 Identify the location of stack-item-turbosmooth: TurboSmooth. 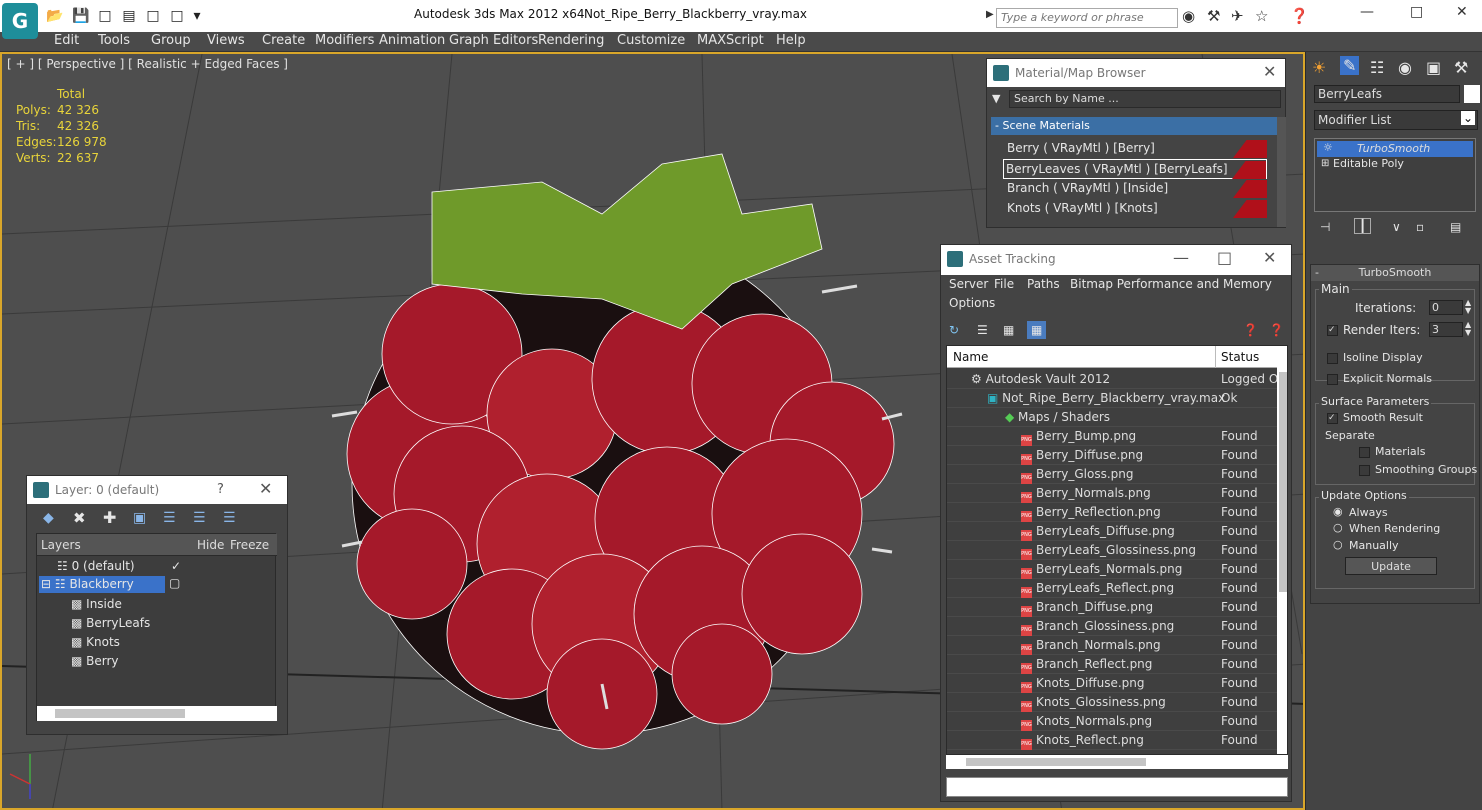
(1395, 149).